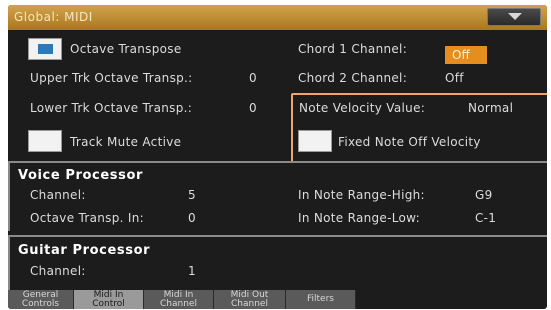 The height and width of the screenshot is (310, 551). I want to click on range-high-label: In Note Range-High:, so click(361, 195).